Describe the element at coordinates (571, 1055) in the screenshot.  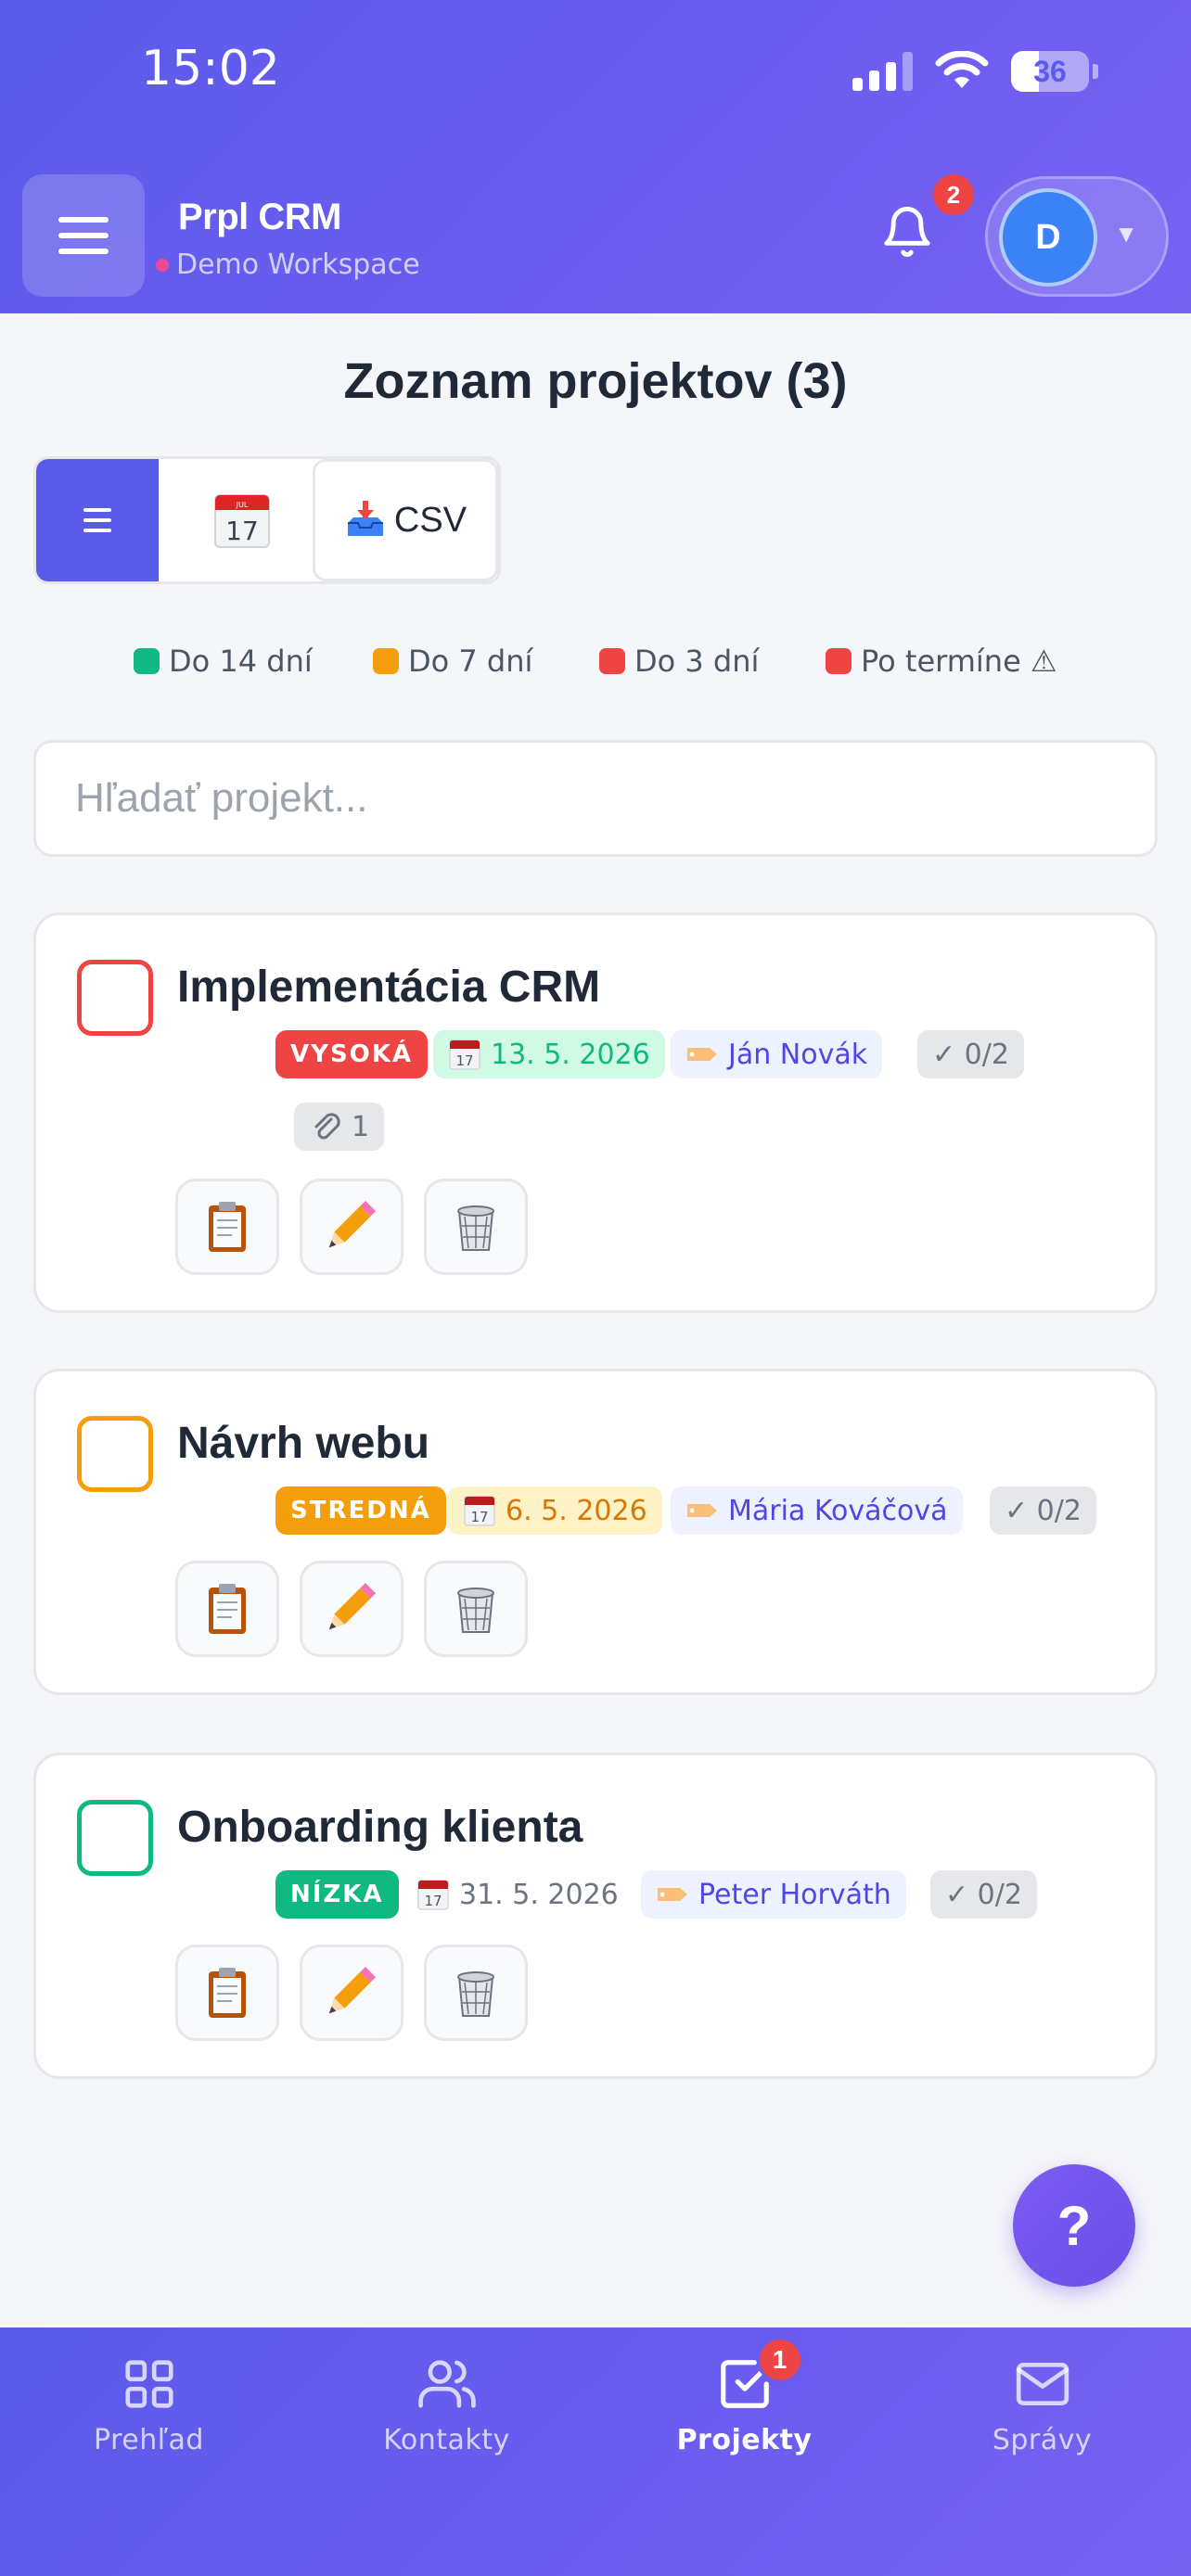
I see `deadline-date: 13. 5. 2026` at that location.